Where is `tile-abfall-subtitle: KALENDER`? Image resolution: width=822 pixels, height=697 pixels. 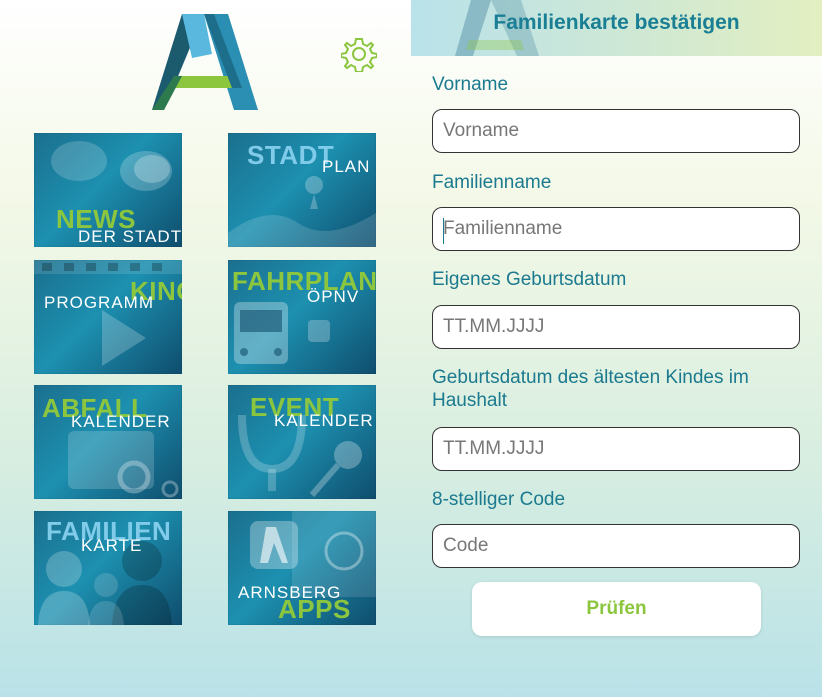 tile-abfall-subtitle: KALENDER is located at coordinates (121, 421).